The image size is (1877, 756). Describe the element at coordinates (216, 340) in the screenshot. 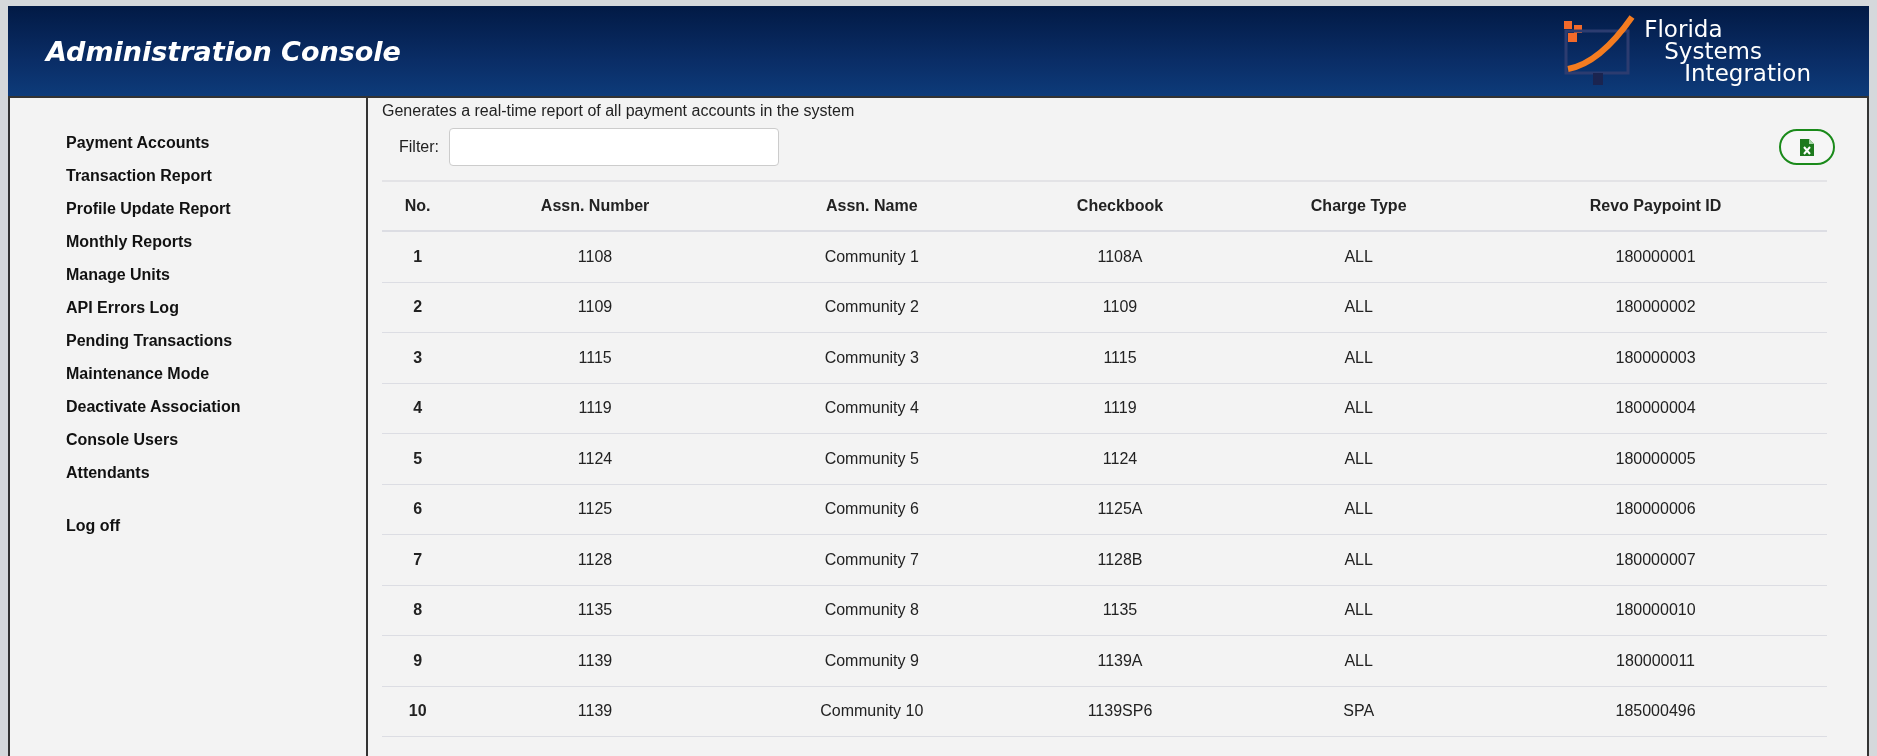

I see `sidebar-link: Pending Transactions` at that location.